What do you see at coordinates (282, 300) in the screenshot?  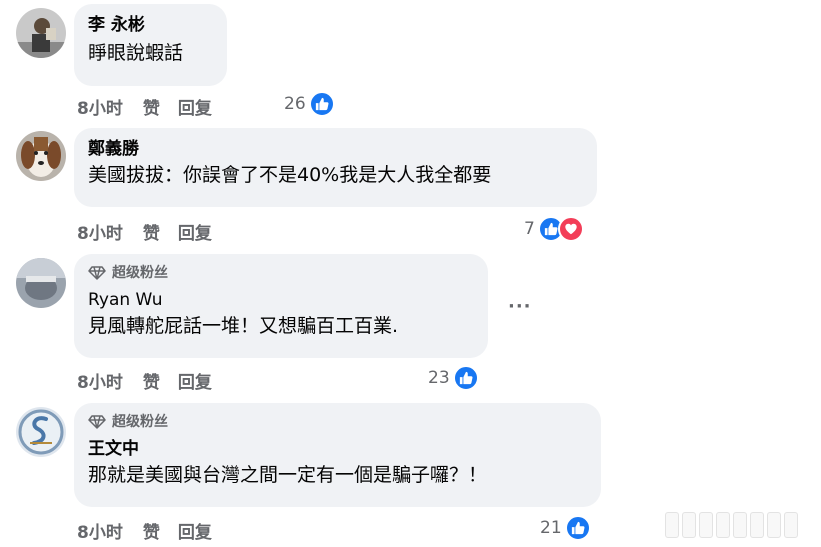 I see `author-name: Ryan Wu` at bounding box center [282, 300].